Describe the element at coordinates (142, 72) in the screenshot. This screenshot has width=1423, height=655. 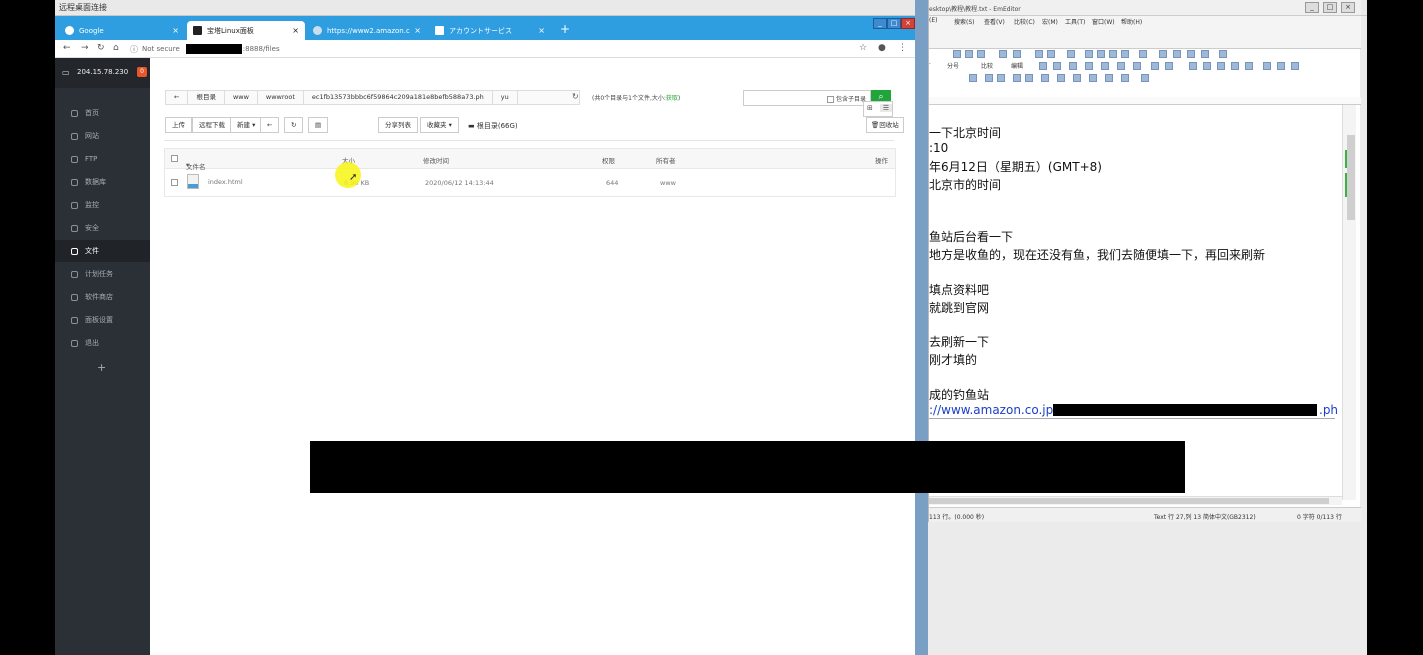
I see `notification-badge: 0` at that location.